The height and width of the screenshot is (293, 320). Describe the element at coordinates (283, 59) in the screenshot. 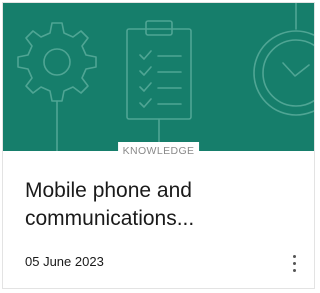

I see `stopwatch-icon` at that location.